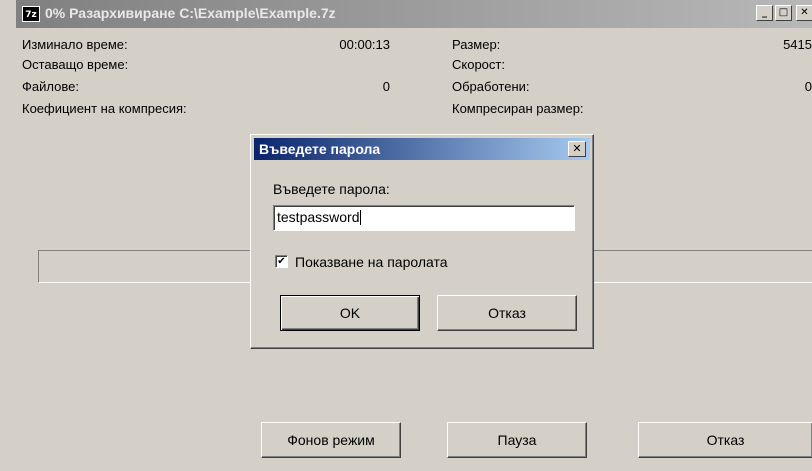 Image resolution: width=812 pixels, height=471 pixels. What do you see at coordinates (75, 64) in the screenshot?
I see `remaining-time-label: Оставащо време:` at bounding box center [75, 64].